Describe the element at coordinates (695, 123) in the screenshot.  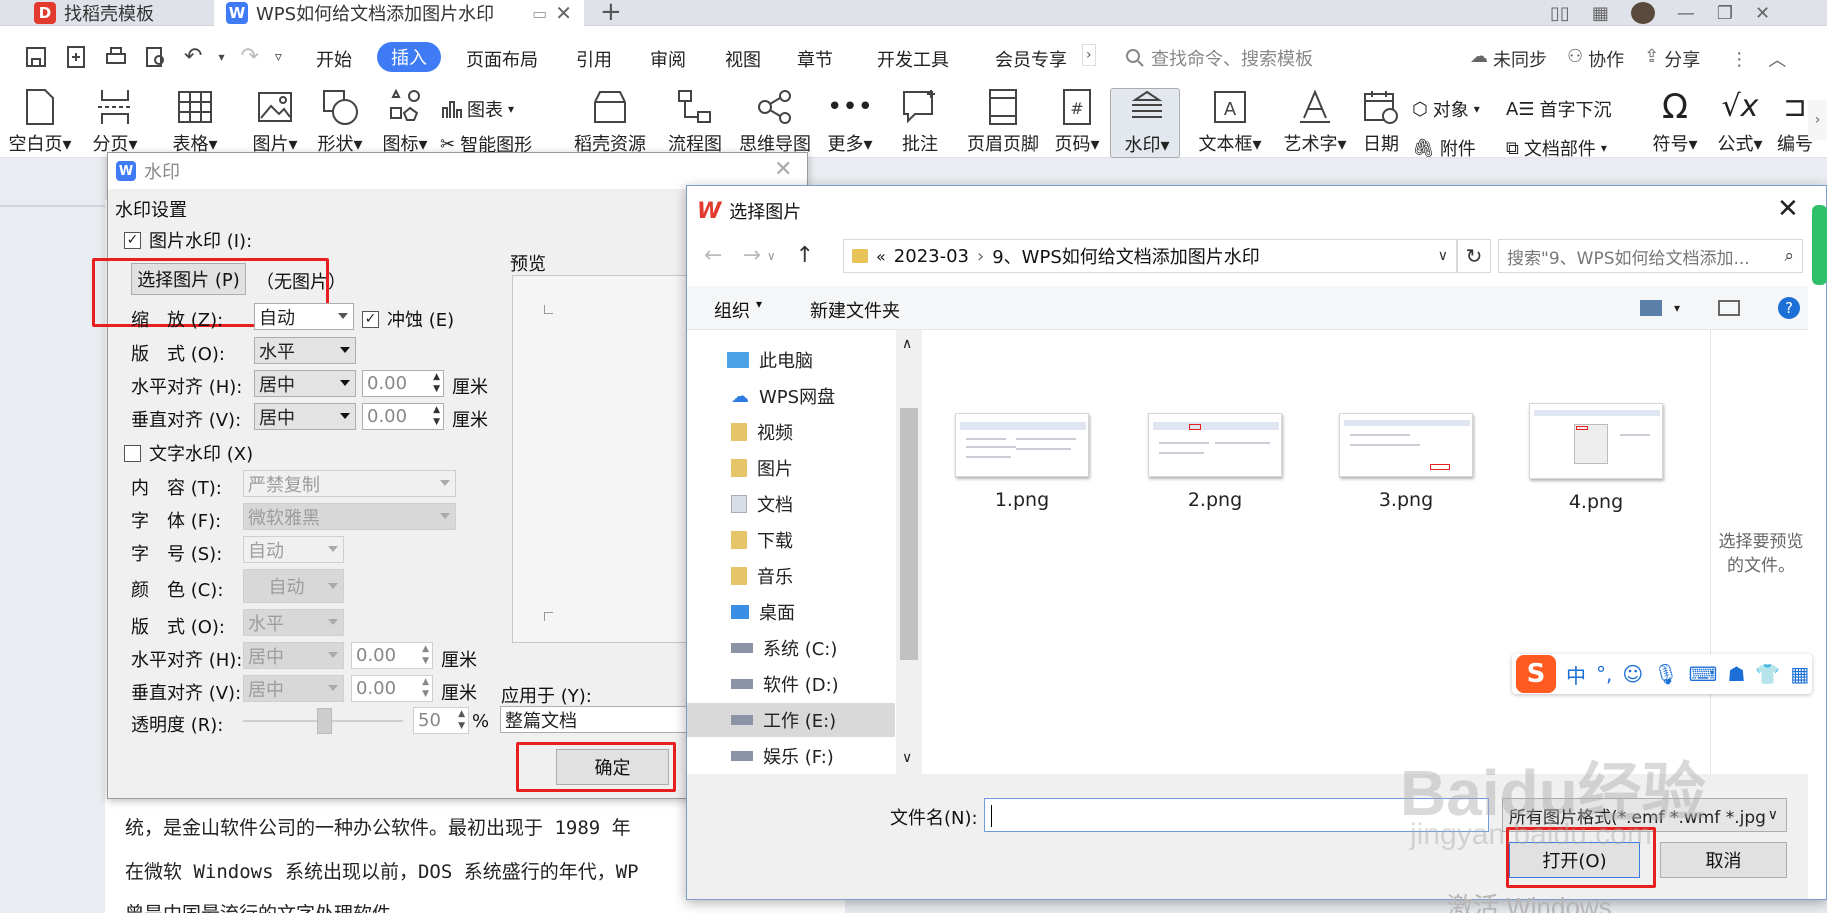
I see `ribbon-flowchart: 流程图` at that location.